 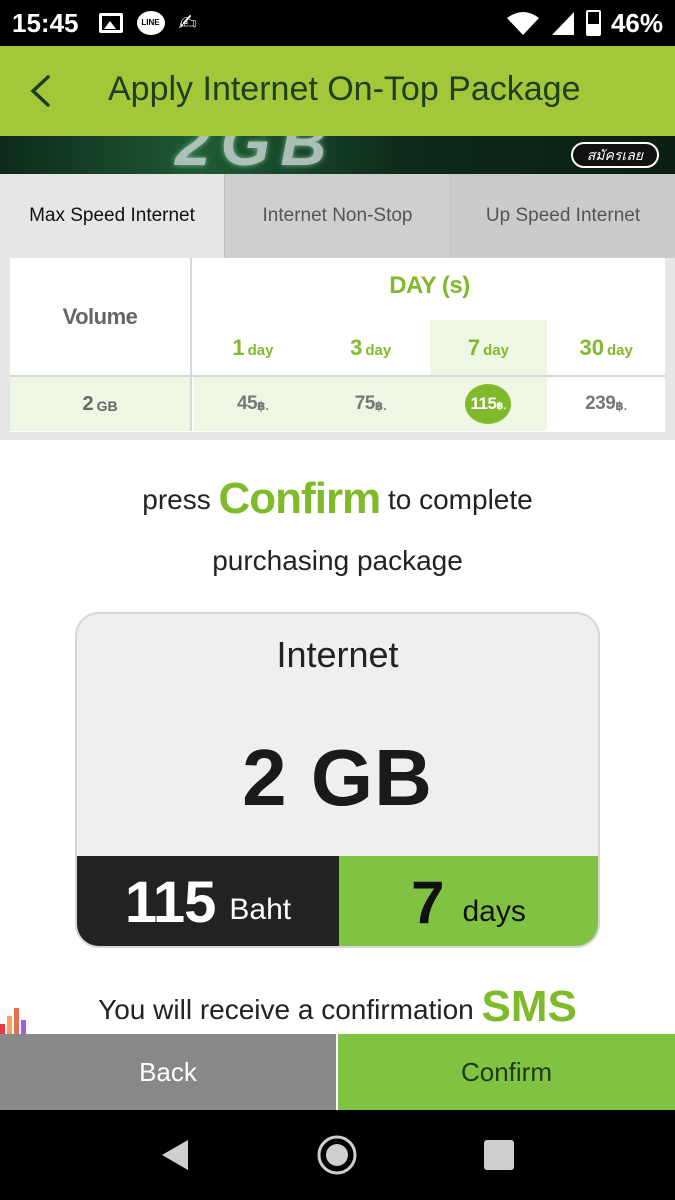 I want to click on tab-up-speed-internet: Up Speed Internet, so click(x=562, y=216).